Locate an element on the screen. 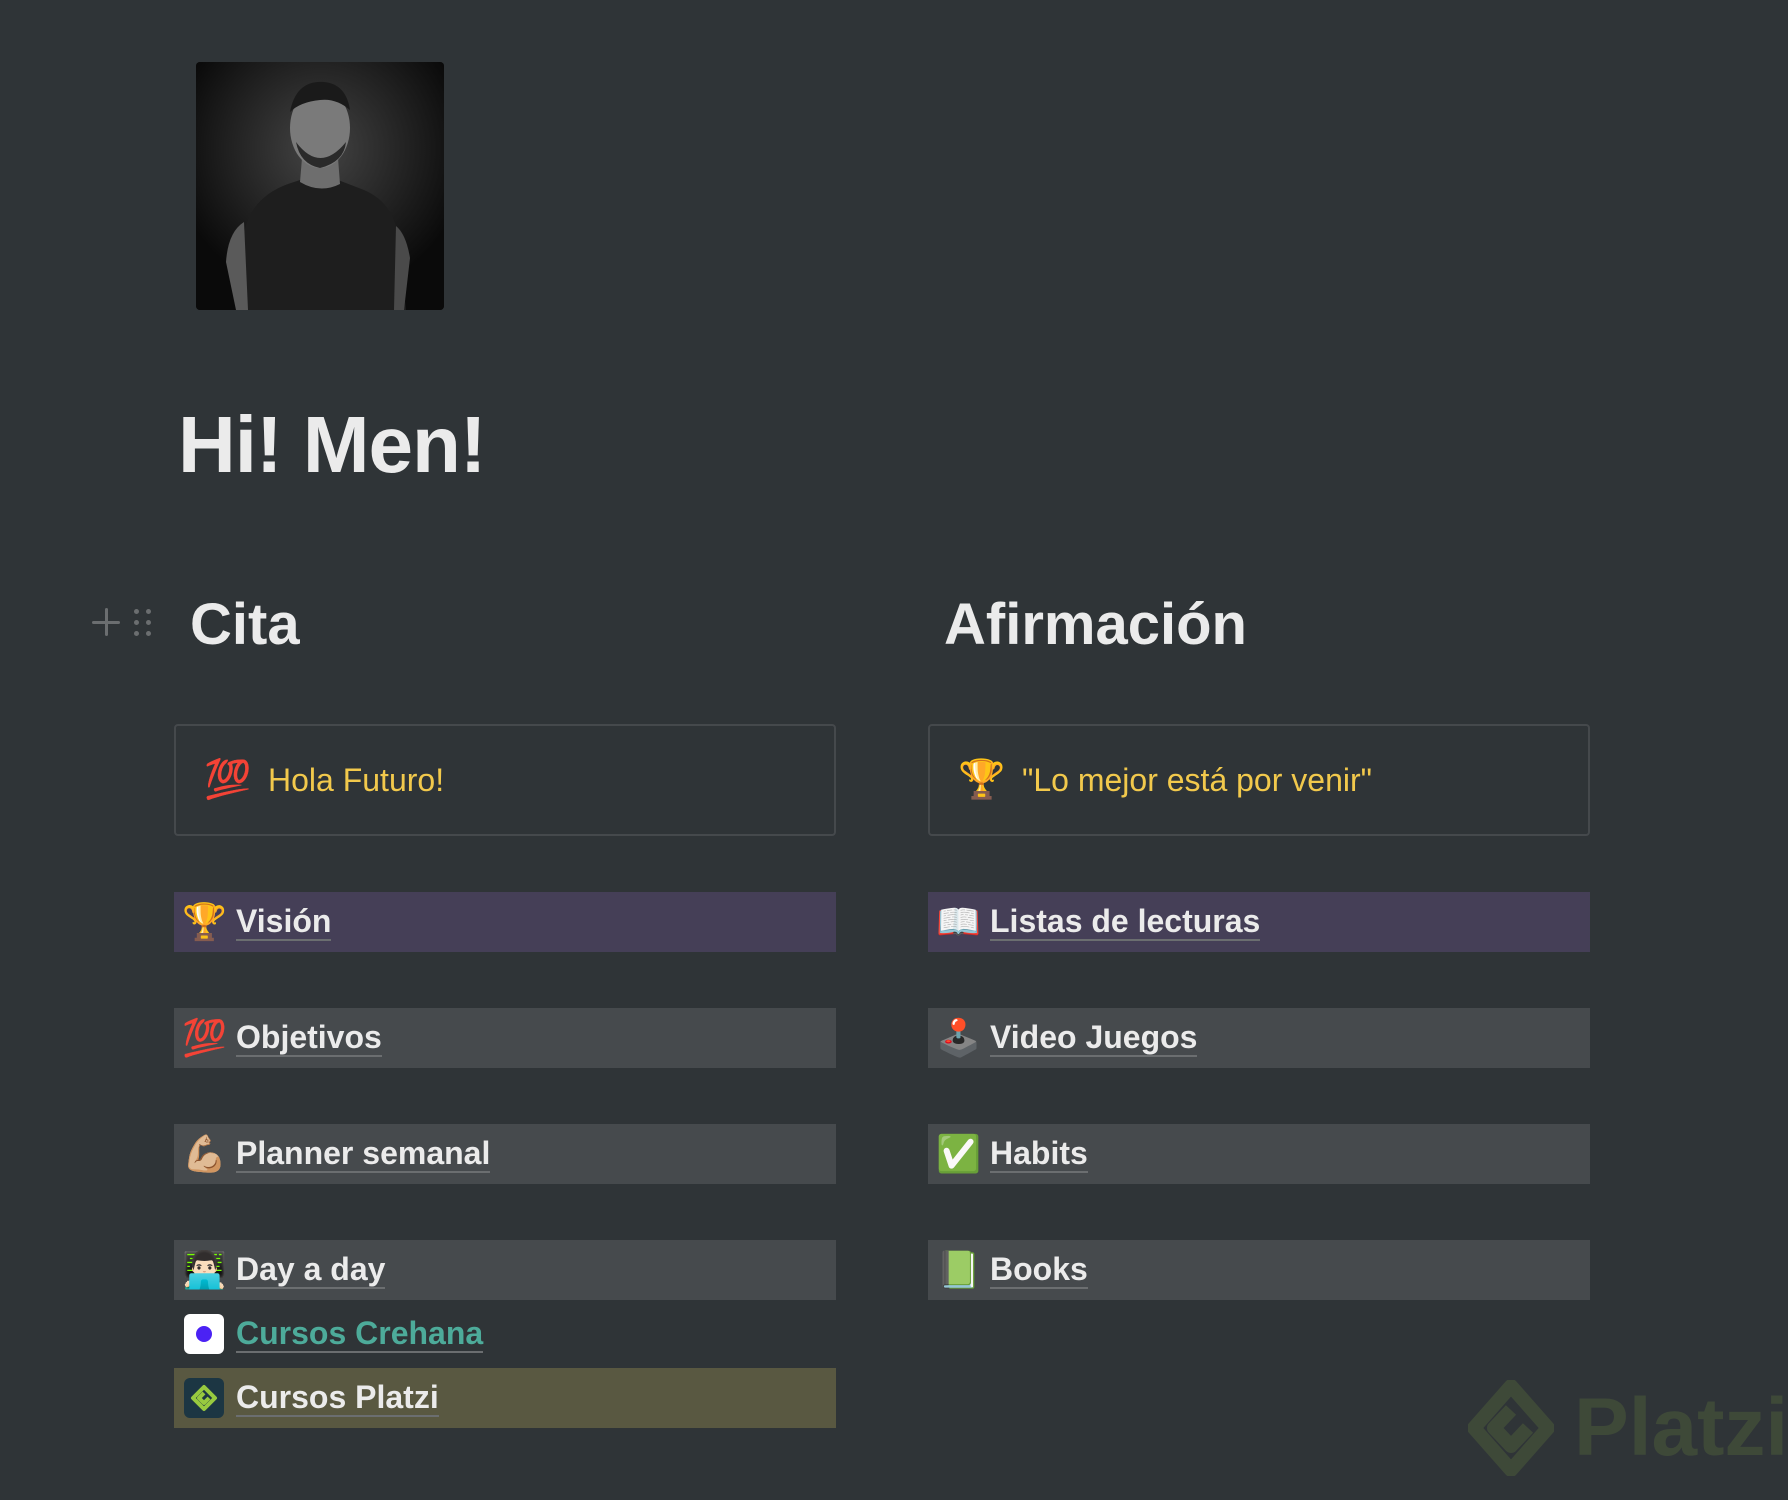  flexed-biceps-icon: 💪🏼 is located at coordinates (204, 1153).